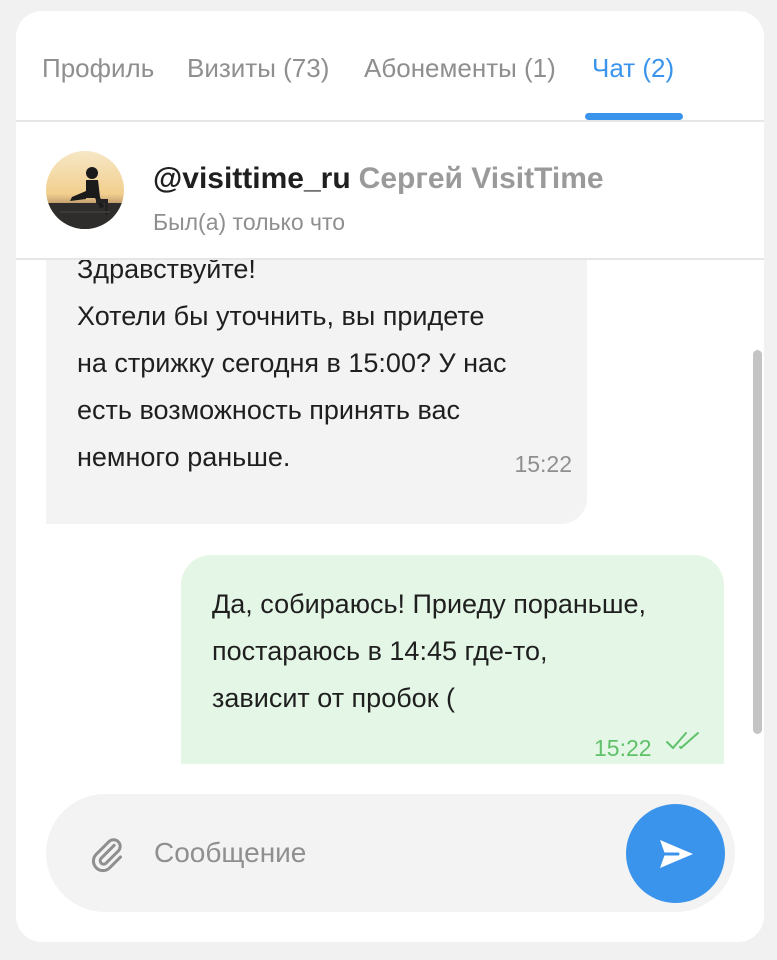 The image size is (777, 960). I want to click on contact-status: Был(а) только что, so click(249, 222).